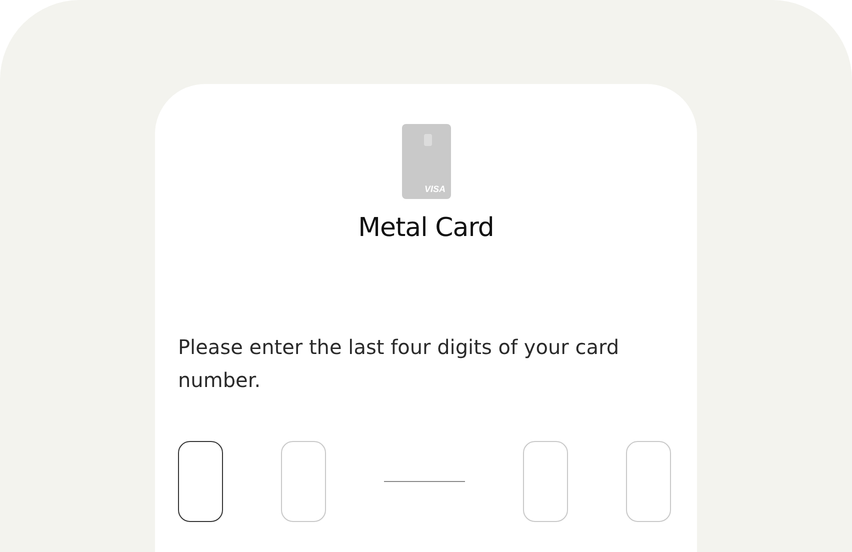  What do you see at coordinates (200, 481) in the screenshot?
I see `digit-field` at bounding box center [200, 481].